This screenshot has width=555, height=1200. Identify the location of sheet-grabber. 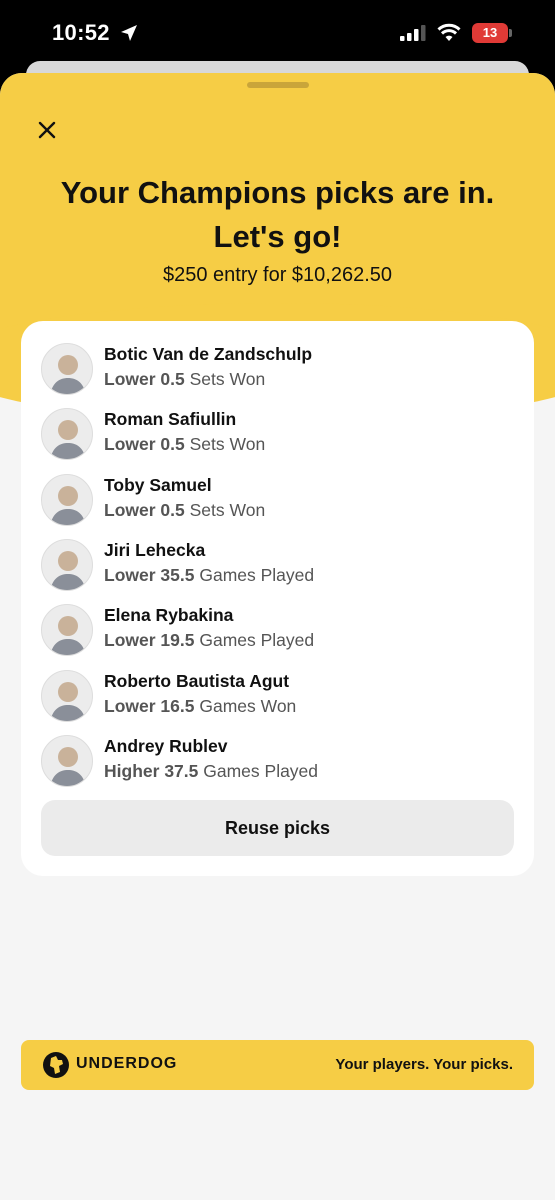
(278, 85).